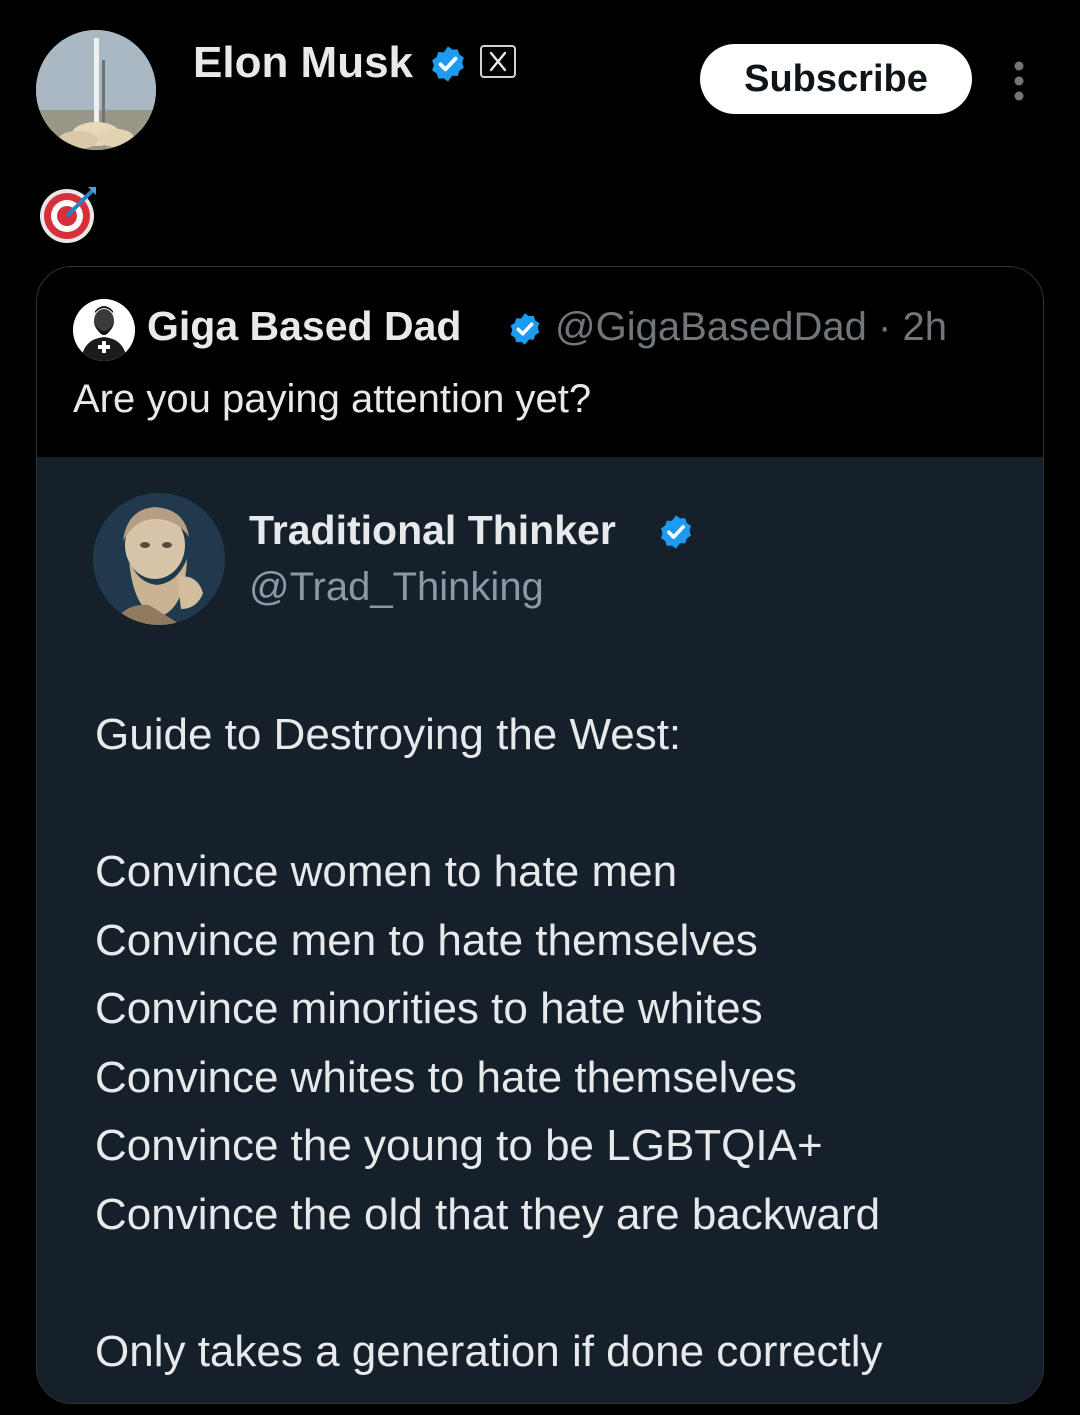 The height and width of the screenshot is (1415, 1080). I want to click on quoted-author-name: Giga Based Dad, so click(304, 326).